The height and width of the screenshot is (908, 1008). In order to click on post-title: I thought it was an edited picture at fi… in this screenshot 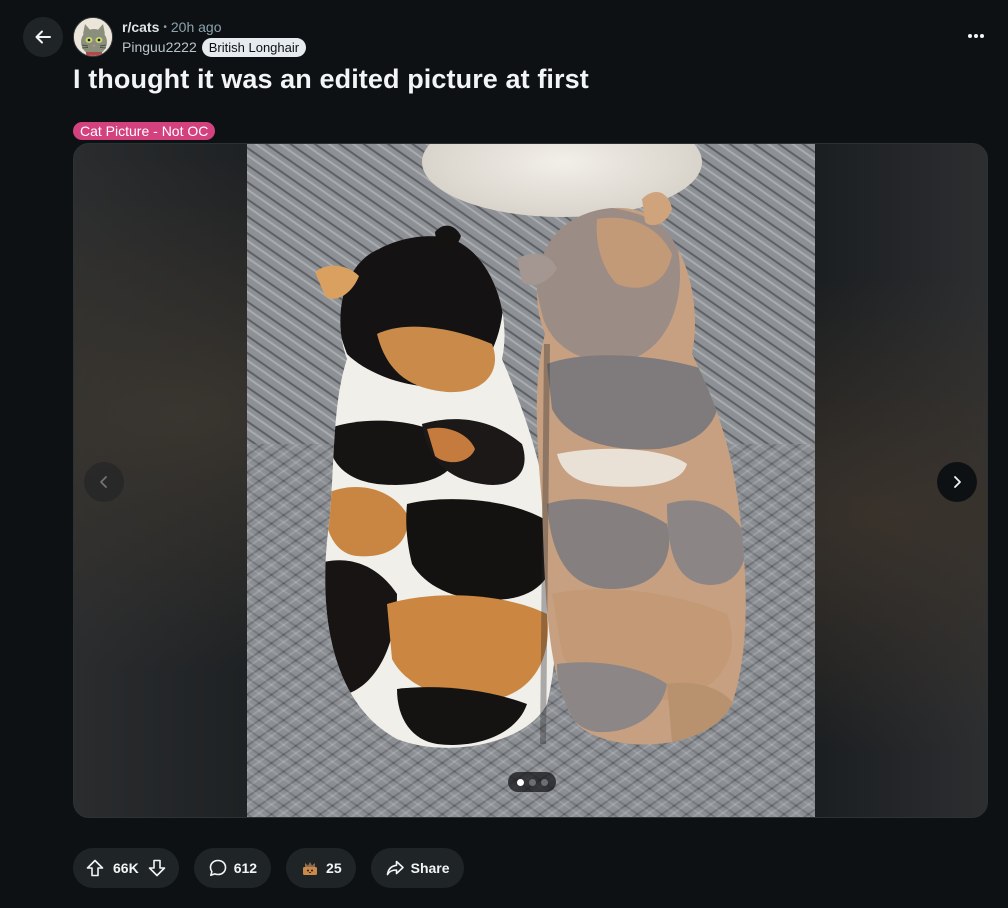, I will do `click(331, 79)`.